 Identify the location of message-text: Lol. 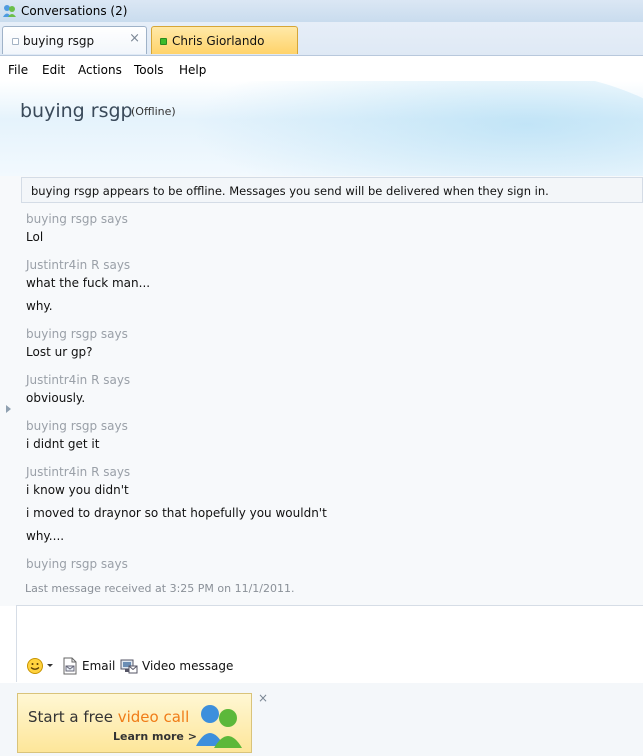
(35, 237).